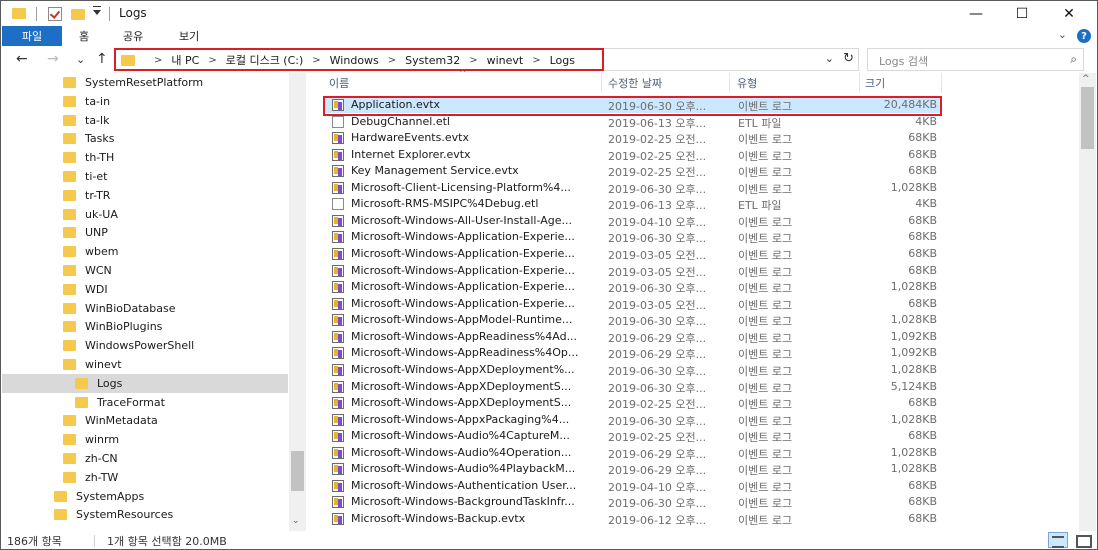 Image resolution: width=1098 pixels, height=550 pixels. Describe the element at coordinates (32, 36) in the screenshot. I see `tab-file: 파일` at that location.